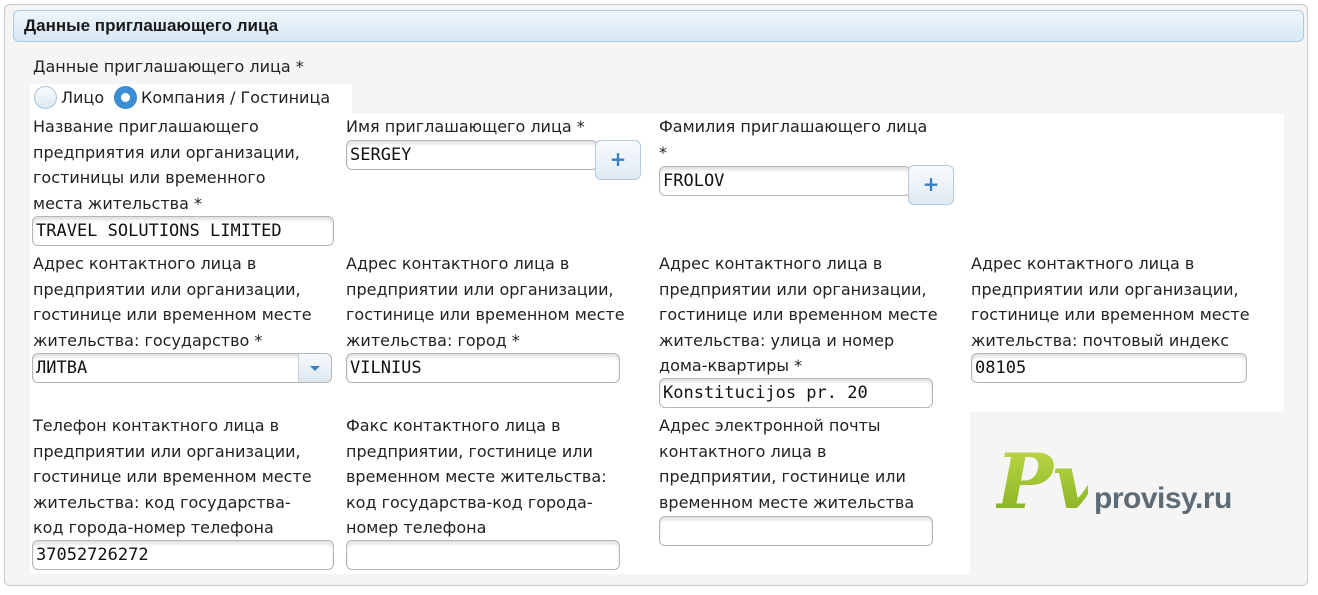 The image size is (1318, 595). I want to click on first-name-input: SERGEY, so click(472, 155).